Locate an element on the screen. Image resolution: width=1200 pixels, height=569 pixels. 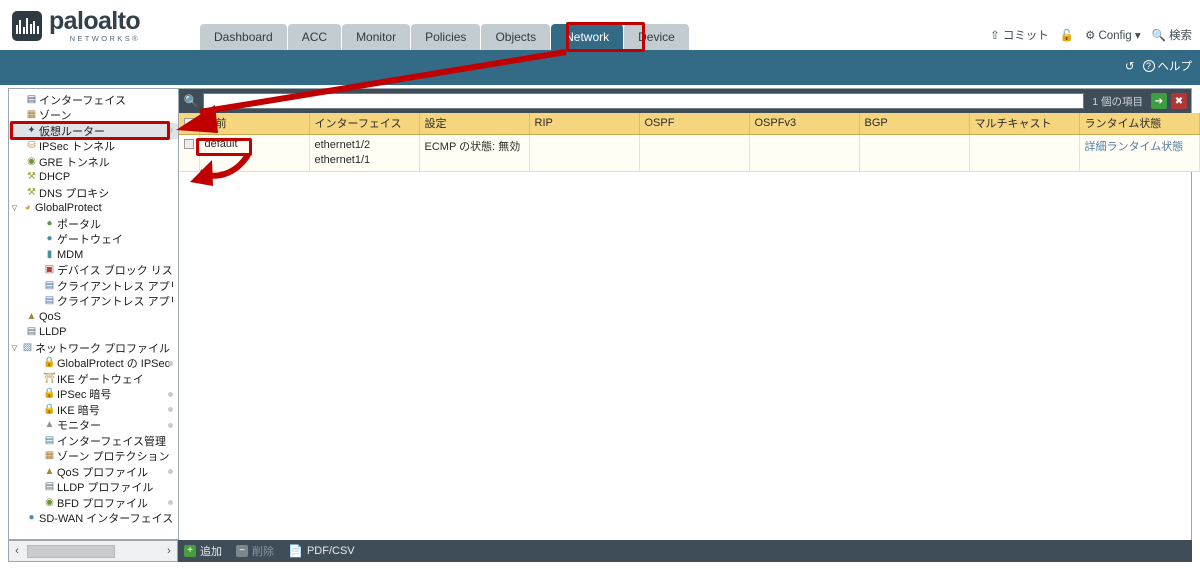
sidebar-item-lock: 🔒 IKE 暗号 is located at coordinates (93, 410).